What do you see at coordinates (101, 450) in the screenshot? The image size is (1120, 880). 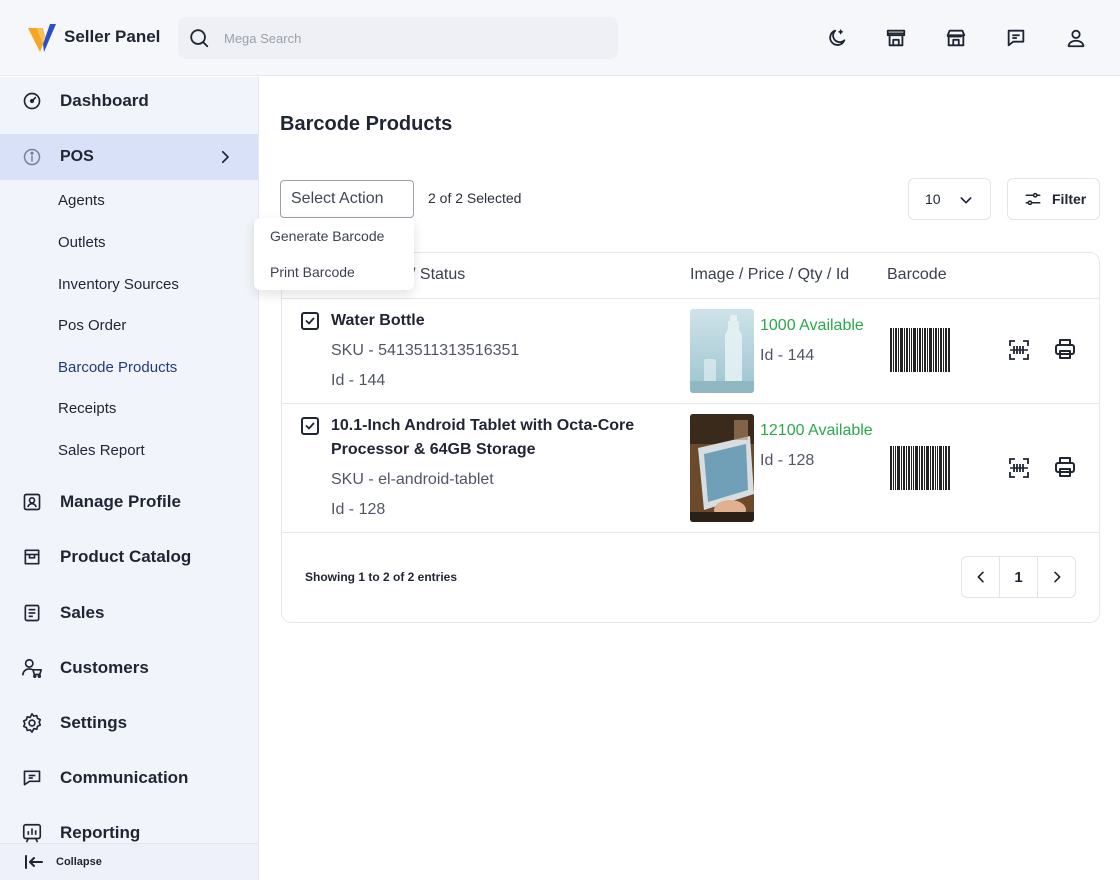 I see `submenu-sales-report: Sales Report` at bounding box center [101, 450].